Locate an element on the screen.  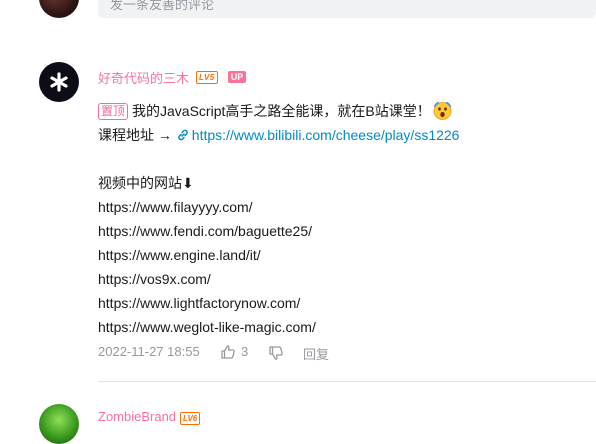
site-url-5: https://www.lightfactorynow.com/ is located at coordinates (199, 303).